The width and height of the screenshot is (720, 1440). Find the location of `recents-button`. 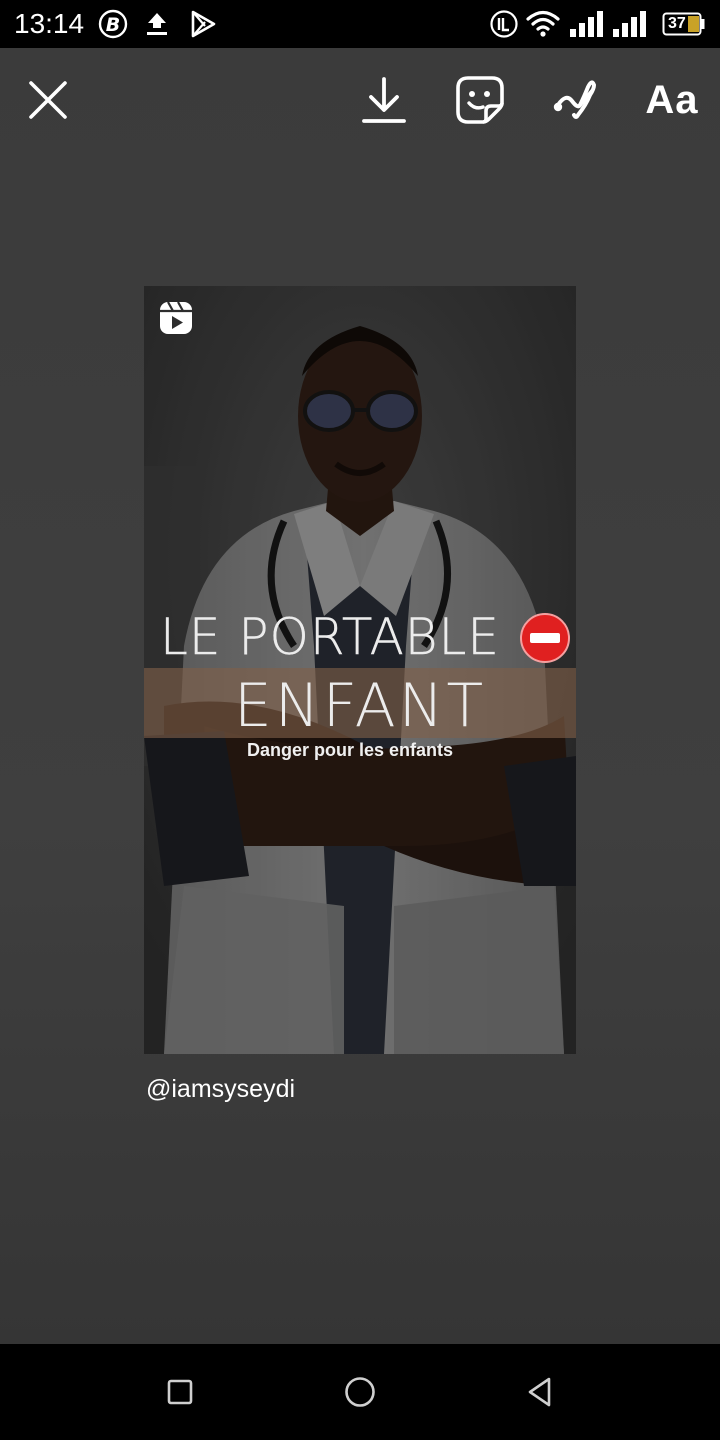

recents-button is located at coordinates (180, 1392).